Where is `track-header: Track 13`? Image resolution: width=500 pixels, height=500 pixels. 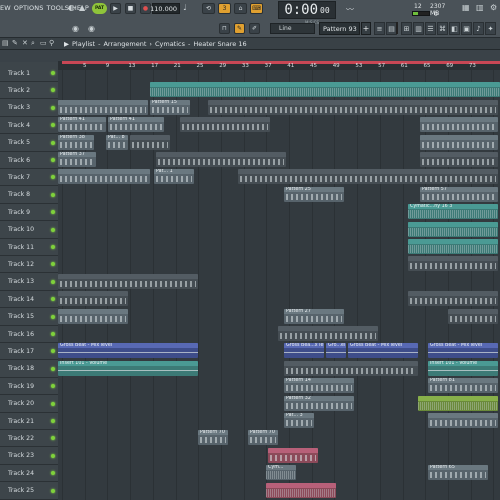 track-header: Track 13 is located at coordinates (29, 282).